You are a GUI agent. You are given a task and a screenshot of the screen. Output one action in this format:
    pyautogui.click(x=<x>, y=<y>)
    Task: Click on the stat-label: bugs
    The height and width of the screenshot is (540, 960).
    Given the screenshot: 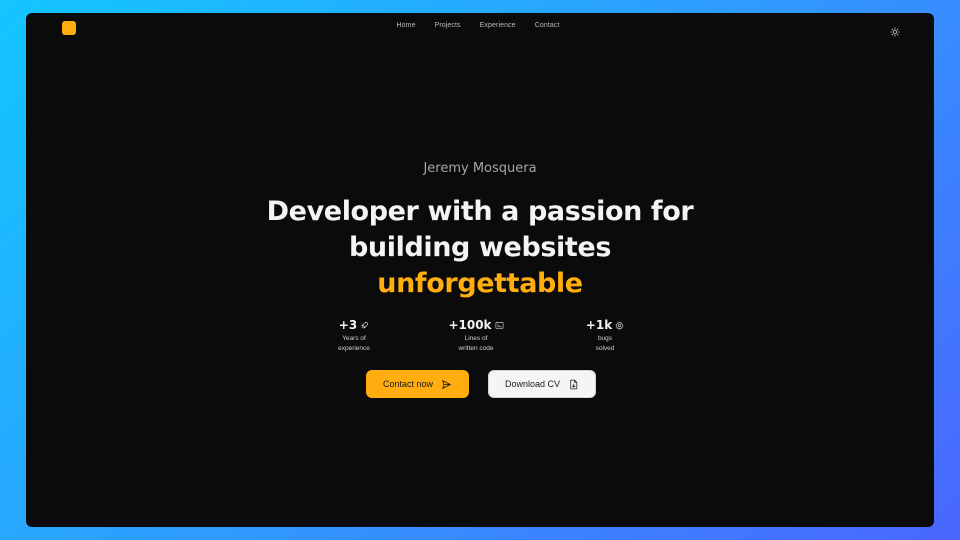 What is the action you would take?
    pyautogui.click(x=605, y=338)
    